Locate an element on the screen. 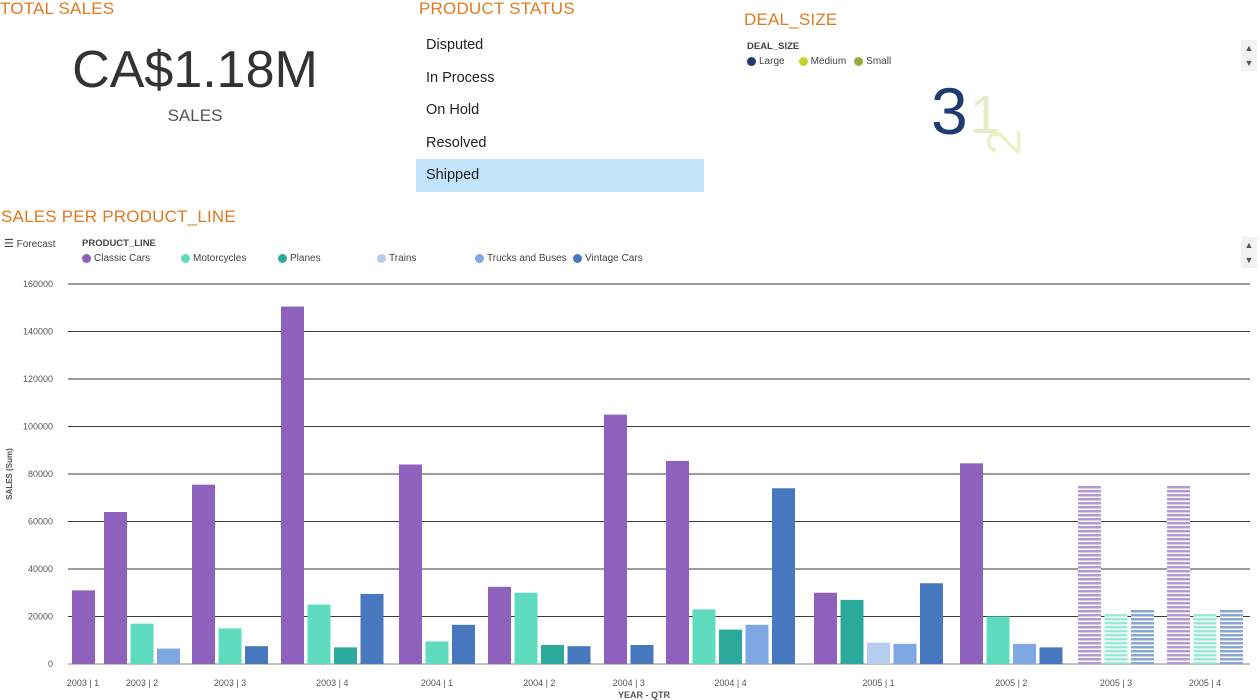  legend-item-vintage-cars: Vintage Cars is located at coordinates (608, 258).